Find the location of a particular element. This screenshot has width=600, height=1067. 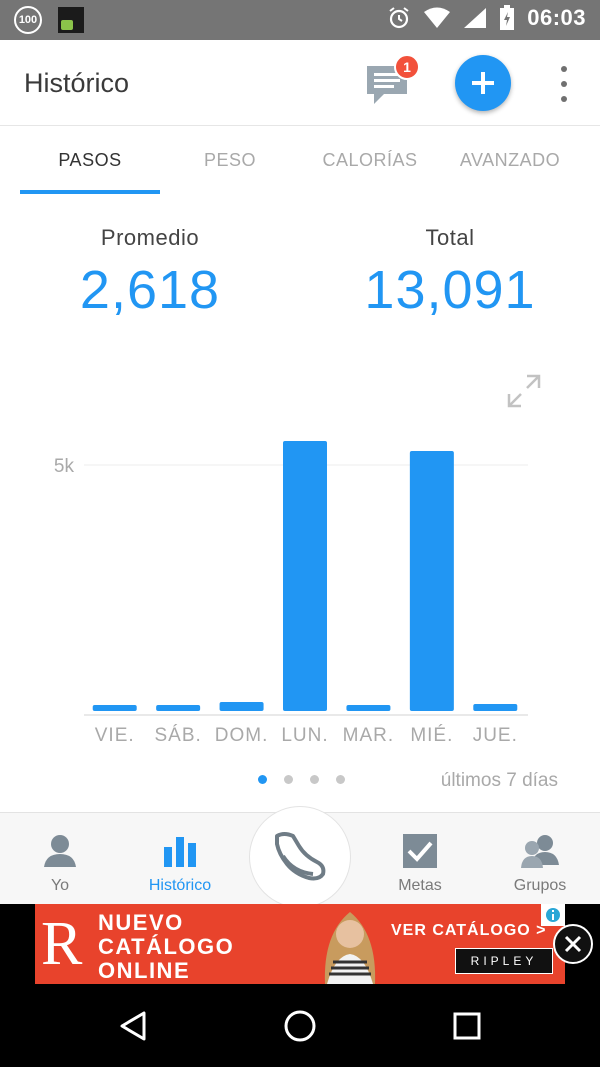

close-icon is located at coordinates (573, 944).